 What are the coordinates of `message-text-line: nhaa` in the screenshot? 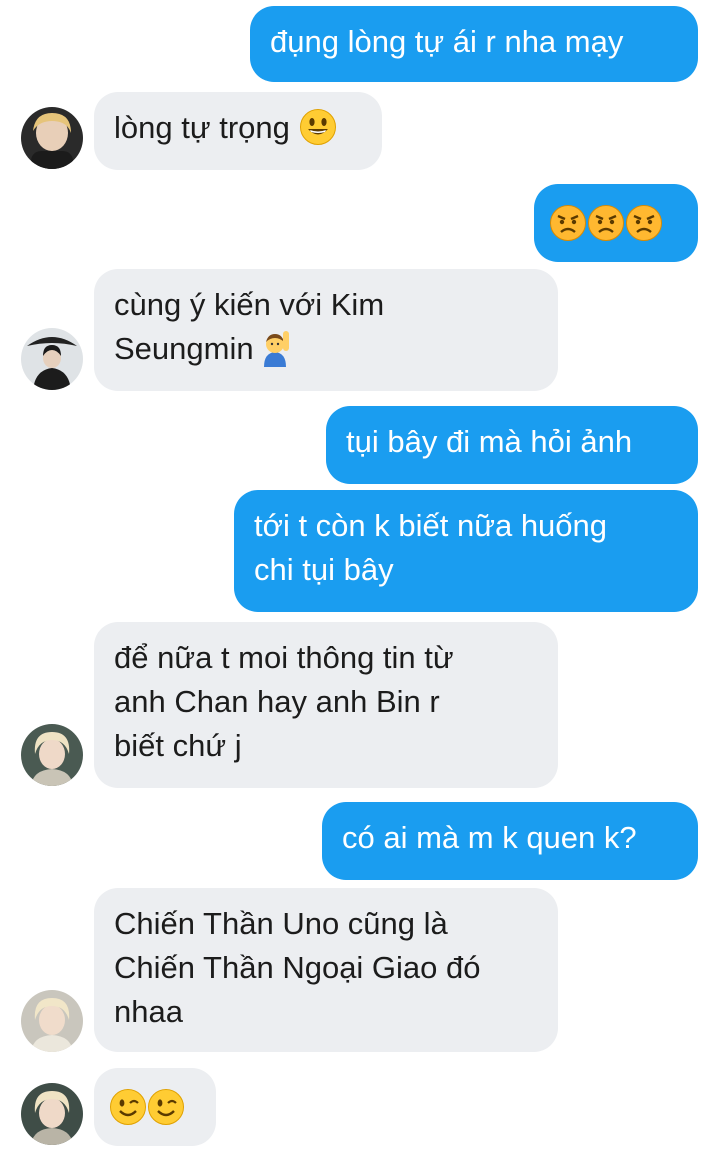 It's located at (148, 1011).